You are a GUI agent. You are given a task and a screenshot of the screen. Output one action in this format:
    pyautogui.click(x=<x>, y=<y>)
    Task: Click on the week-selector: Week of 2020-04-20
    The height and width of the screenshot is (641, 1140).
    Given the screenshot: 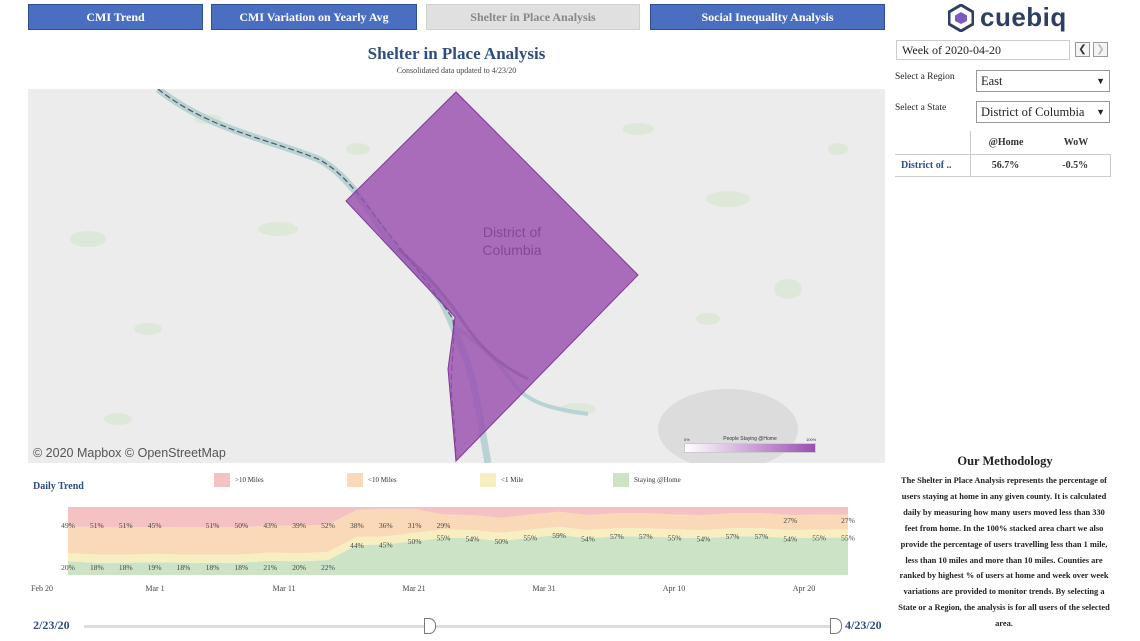 What is the action you would take?
    pyautogui.click(x=983, y=50)
    